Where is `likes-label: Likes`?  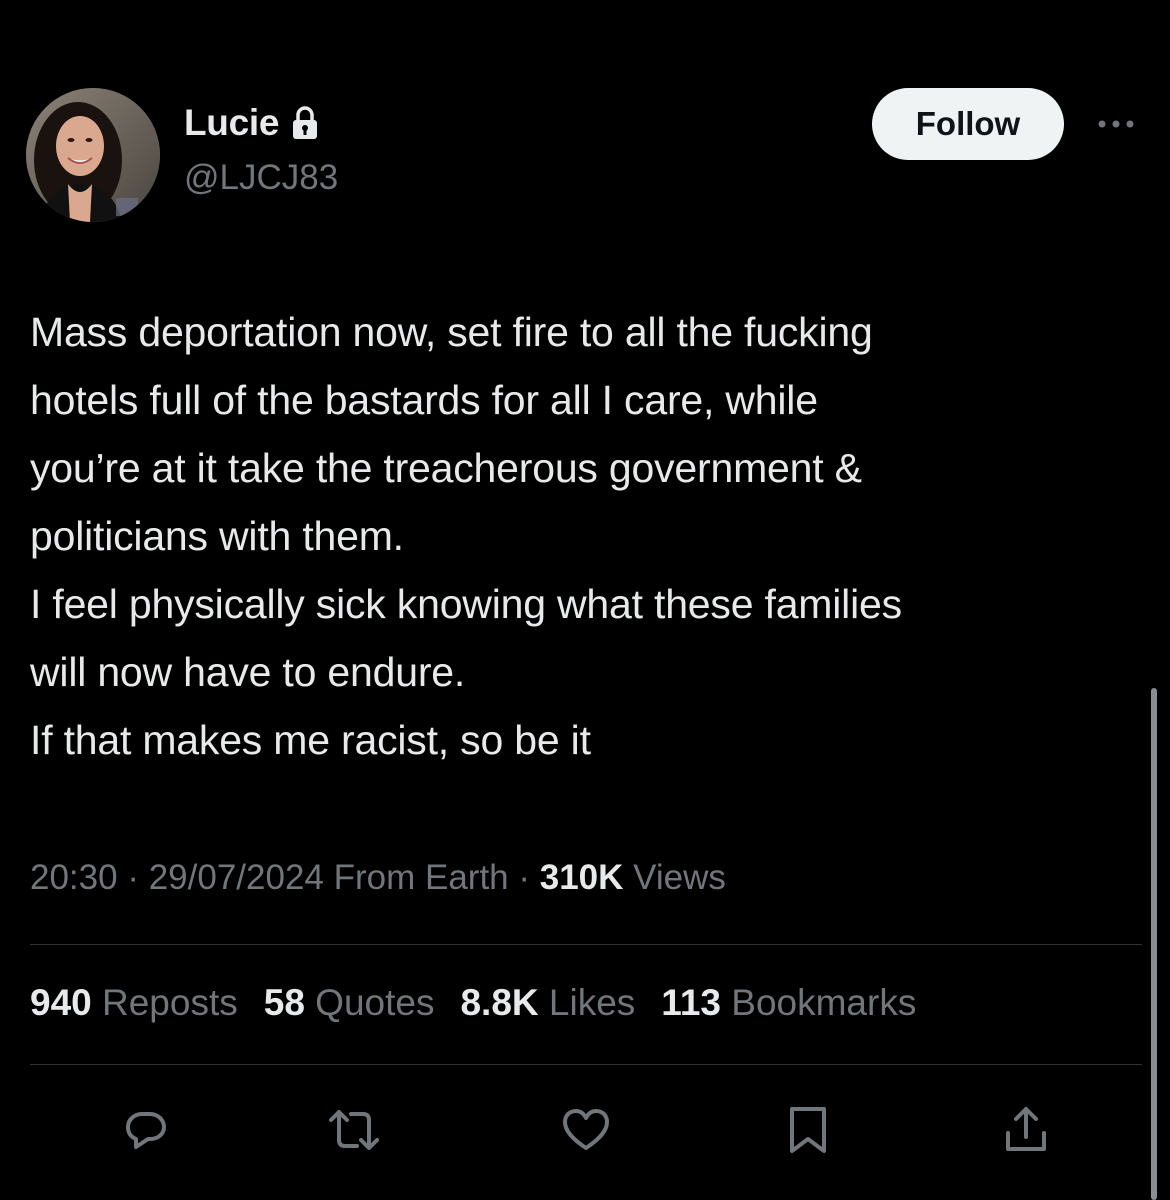
likes-label: Likes is located at coordinates (587, 1002).